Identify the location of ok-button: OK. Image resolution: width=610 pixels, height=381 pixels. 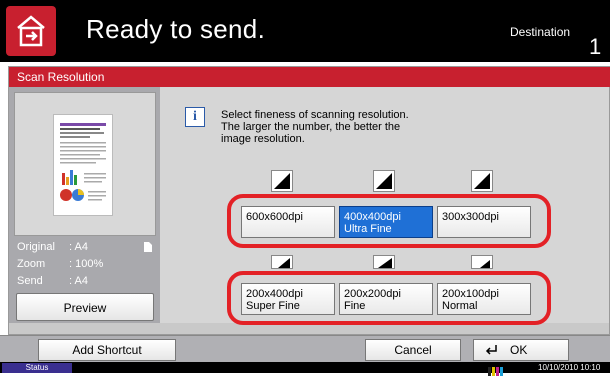
(521, 350).